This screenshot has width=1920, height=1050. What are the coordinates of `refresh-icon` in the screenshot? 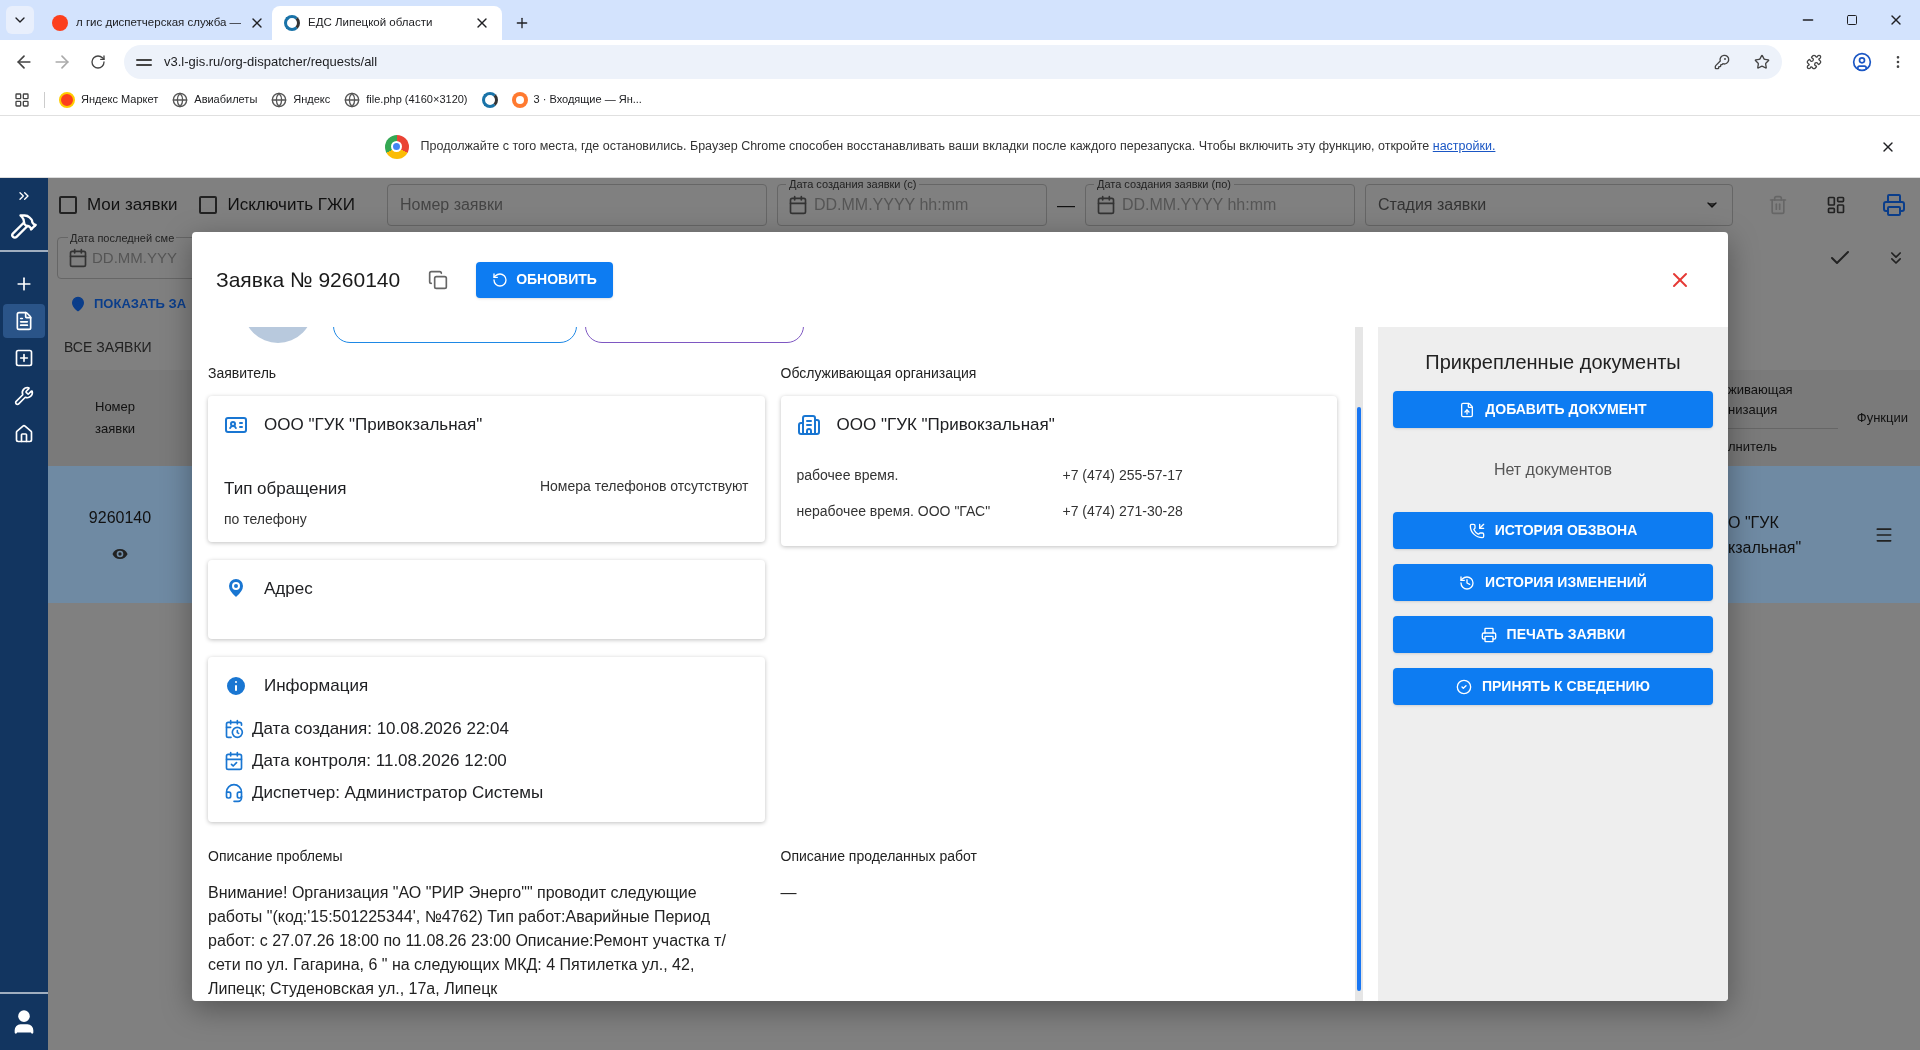 It's located at (500, 279).